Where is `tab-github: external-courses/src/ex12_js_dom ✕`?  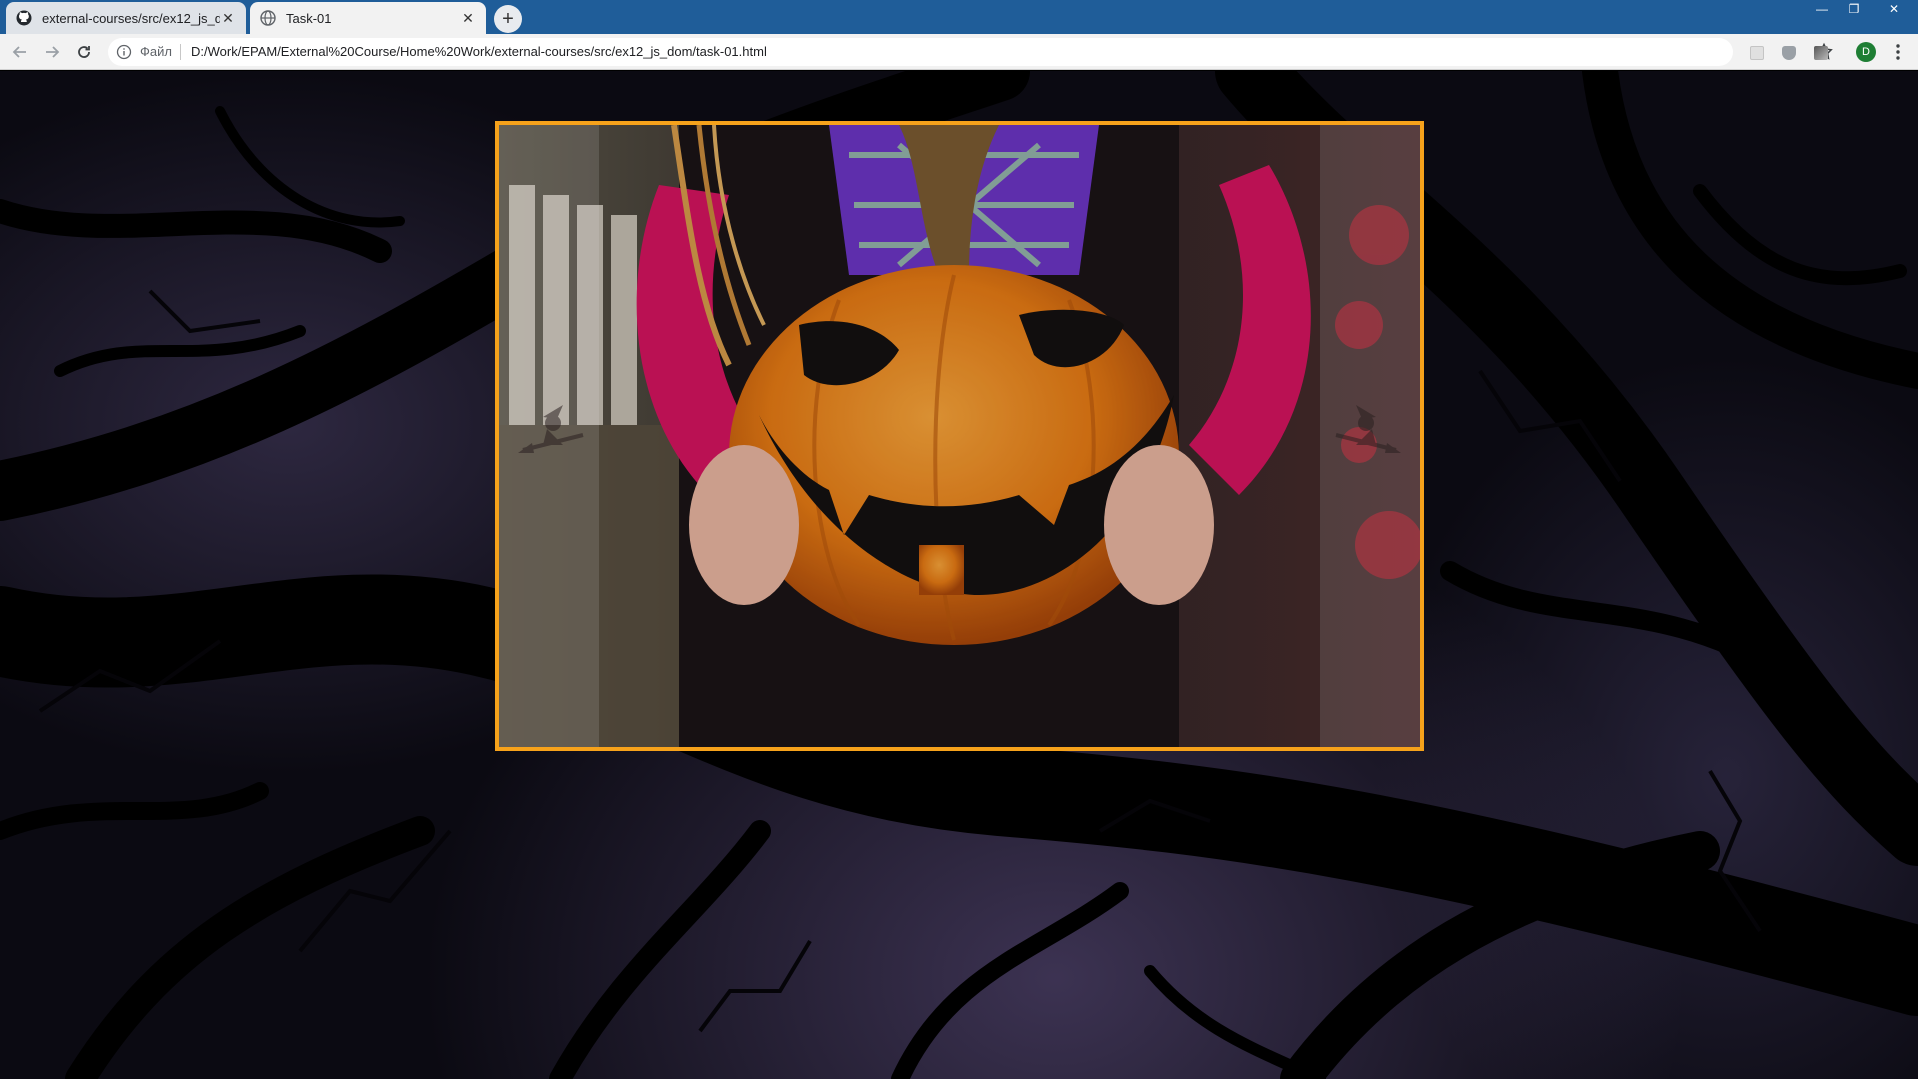
tab-github: external-courses/src/ex12_js_dom ✕ is located at coordinates (126, 18).